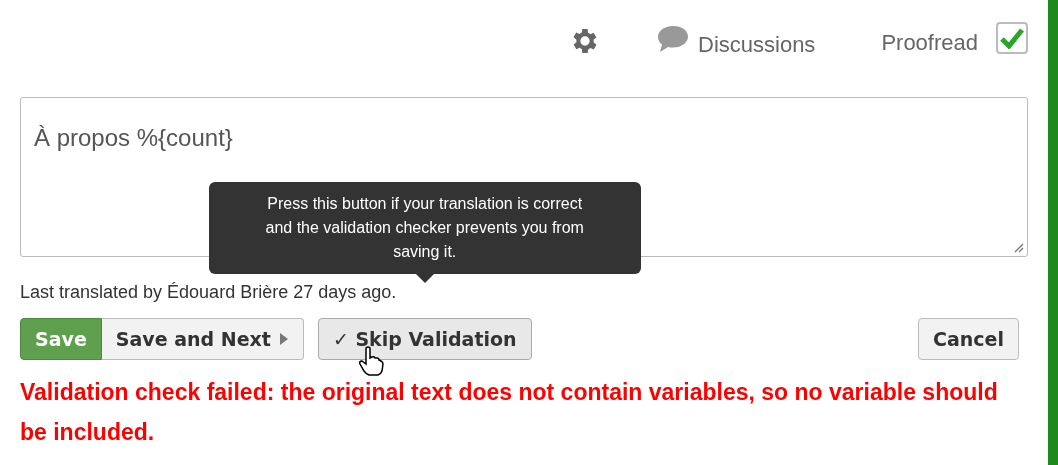 The image size is (1058, 465). What do you see at coordinates (929, 43) in the screenshot?
I see `proofread-label: Proofread` at bounding box center [929, 43].